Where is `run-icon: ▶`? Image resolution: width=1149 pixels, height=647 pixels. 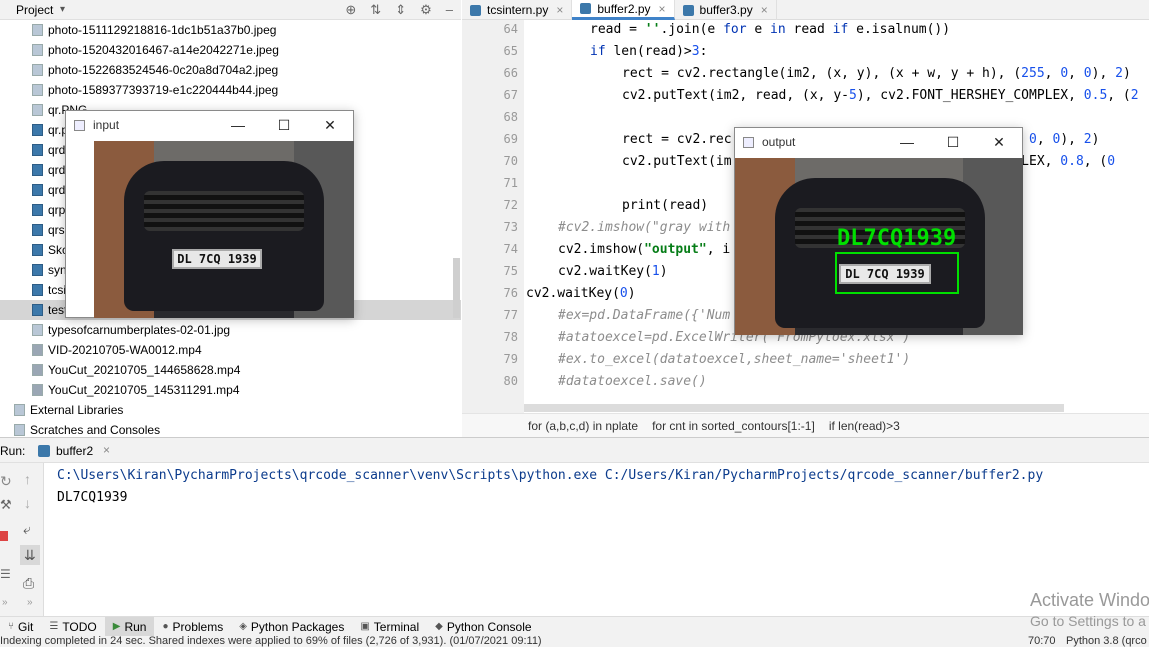 run-icon: ▶ is located at coordinates (116, 626).